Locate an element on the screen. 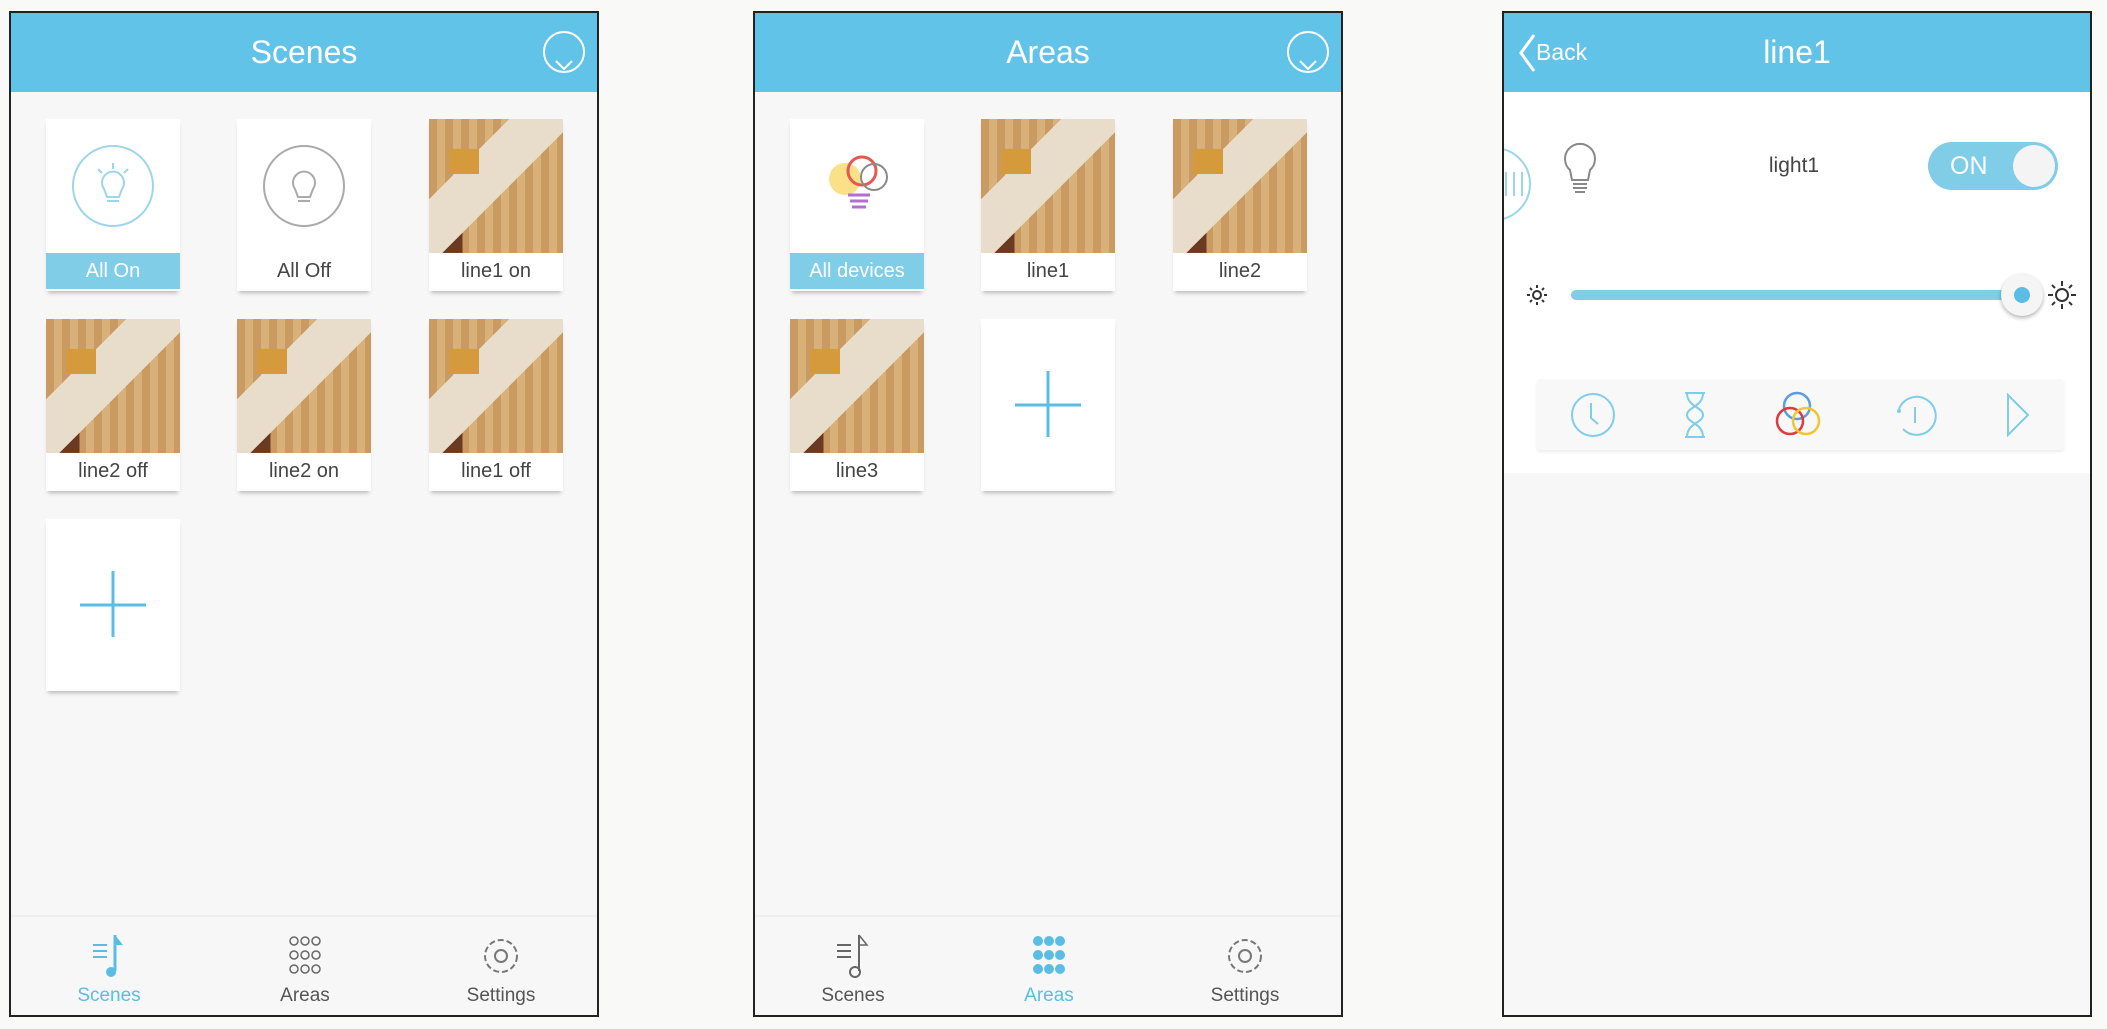 Image resolution: width=2107 pixels, height=1029 pixels. page-title: Areas is located at coordinates (1048, 52).